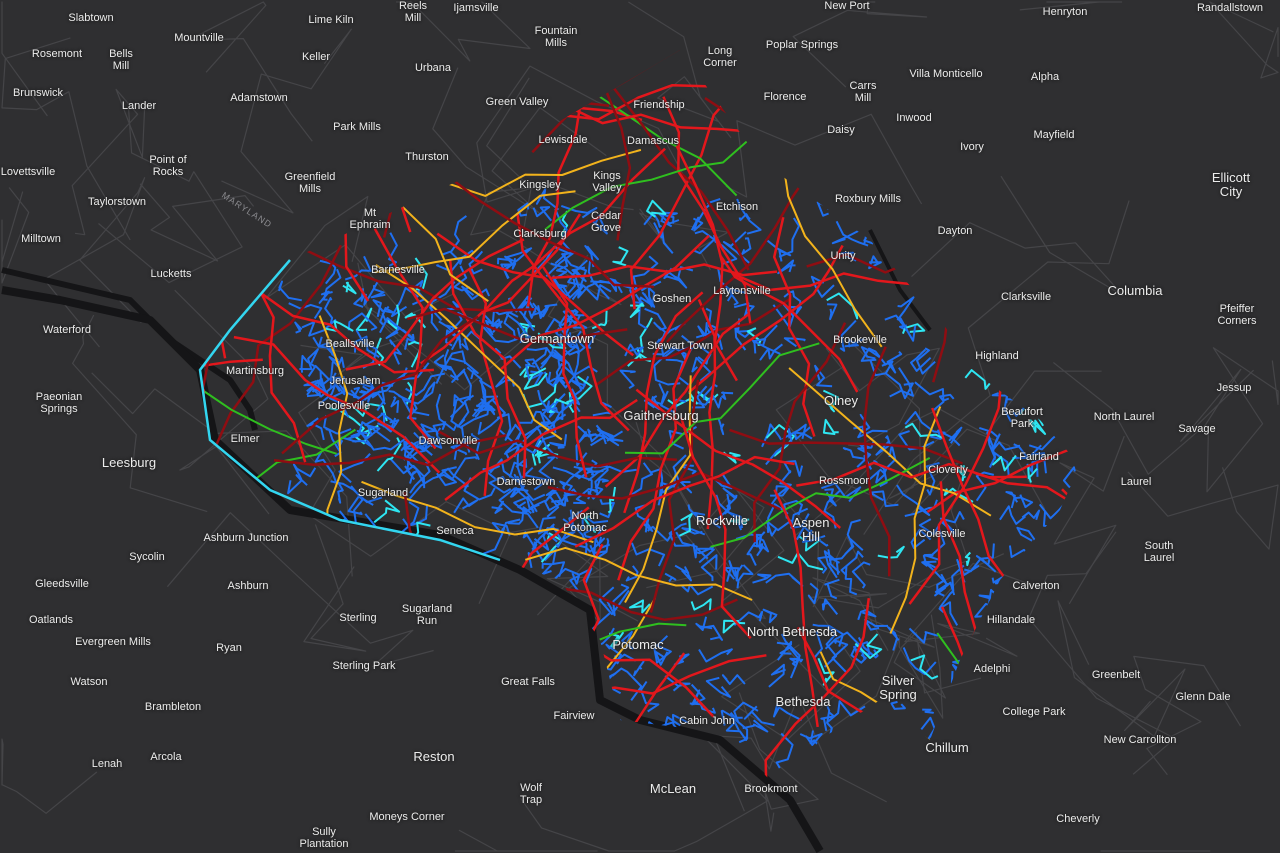 This screenshot has width=1280, height=853. I want to click on collector-road, so click(492, 694).